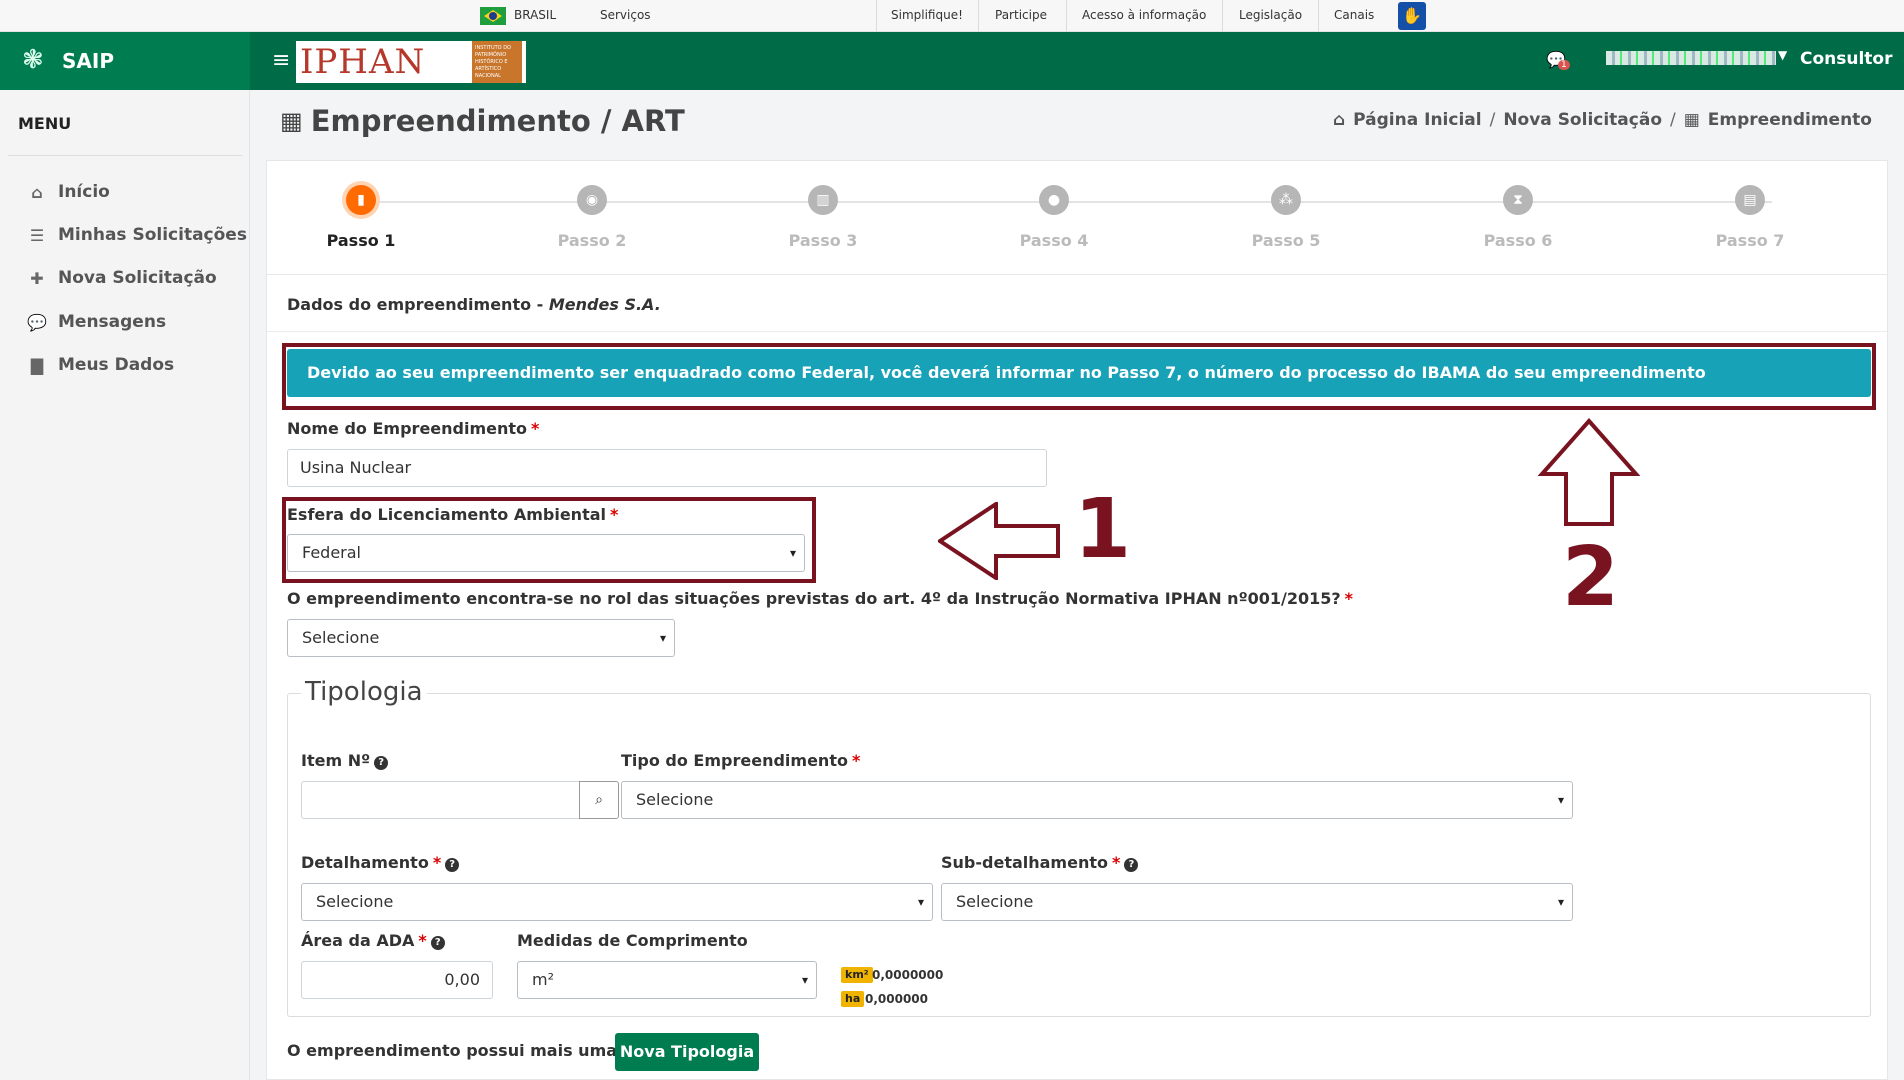 Image resolution: width=1904 pixels, height=1080 pixels. I want to click on gov-link-participe: Participe, so click(1021, 15).